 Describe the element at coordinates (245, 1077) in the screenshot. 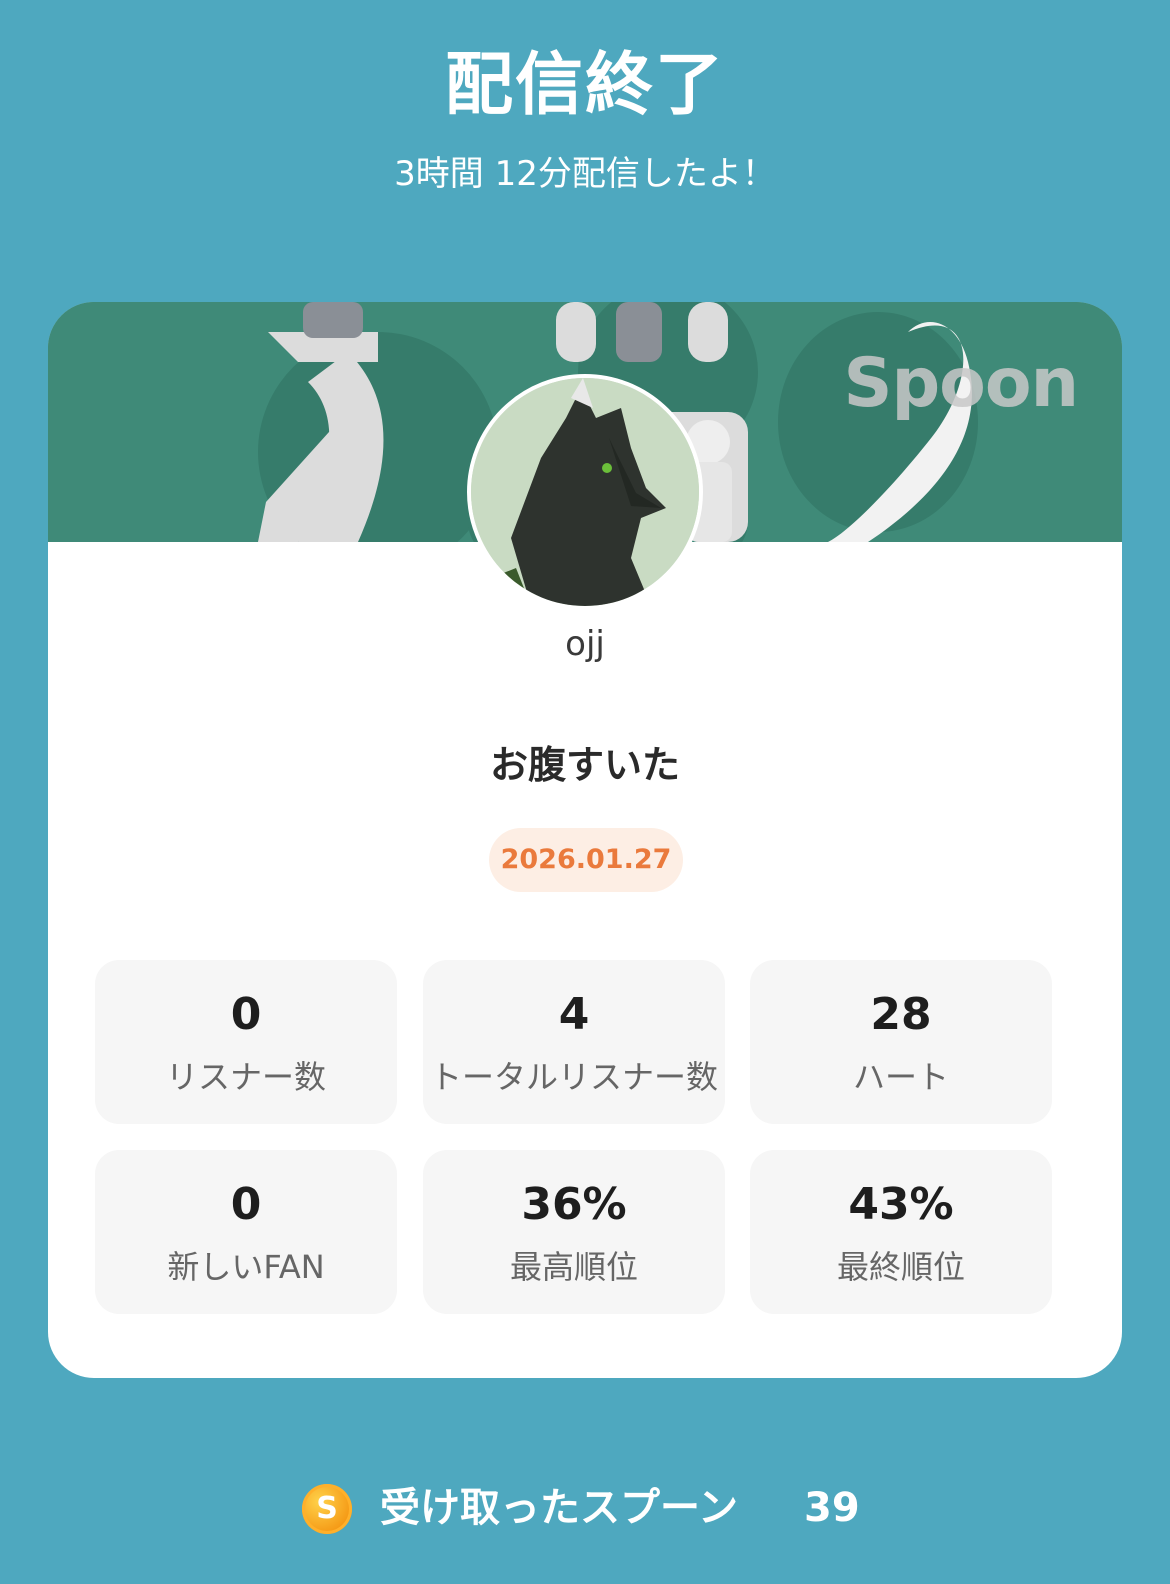

I see `stat-label: リスナー数` at that location.